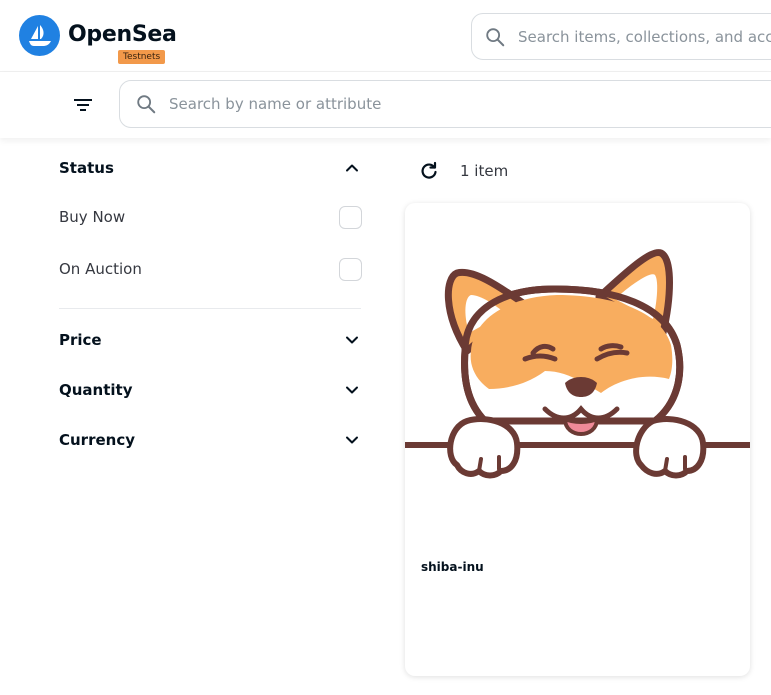 Image resolution: width=771 pixels, height=695 pixels. What do you see at coordinates (350, 269) in the screenshot?
I see `on-auction-checkbox` at bounding box center [350, 269].